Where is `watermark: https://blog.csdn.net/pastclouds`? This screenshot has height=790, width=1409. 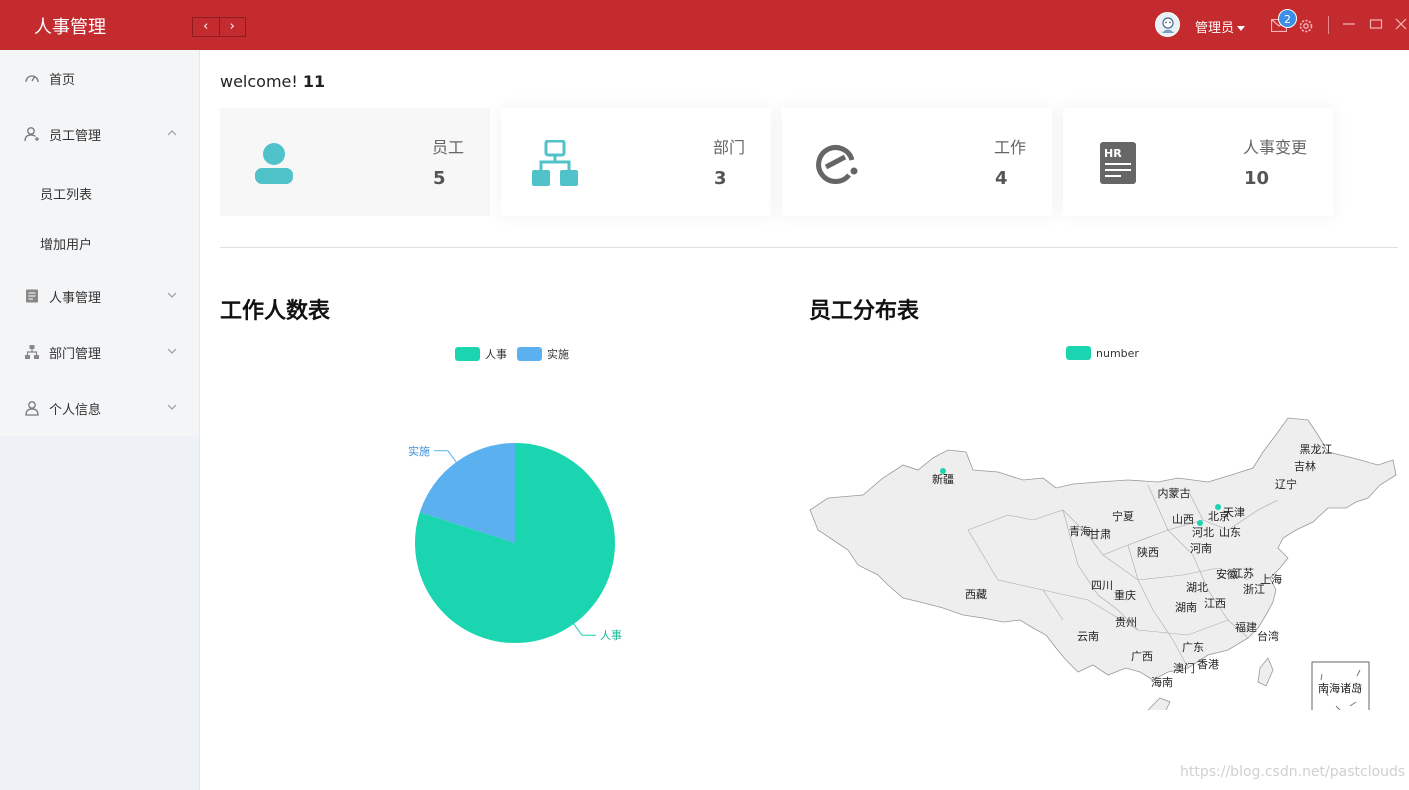 watermark: https://blog.csdn.net/pastclouds is located at coordinates (1293, 772).